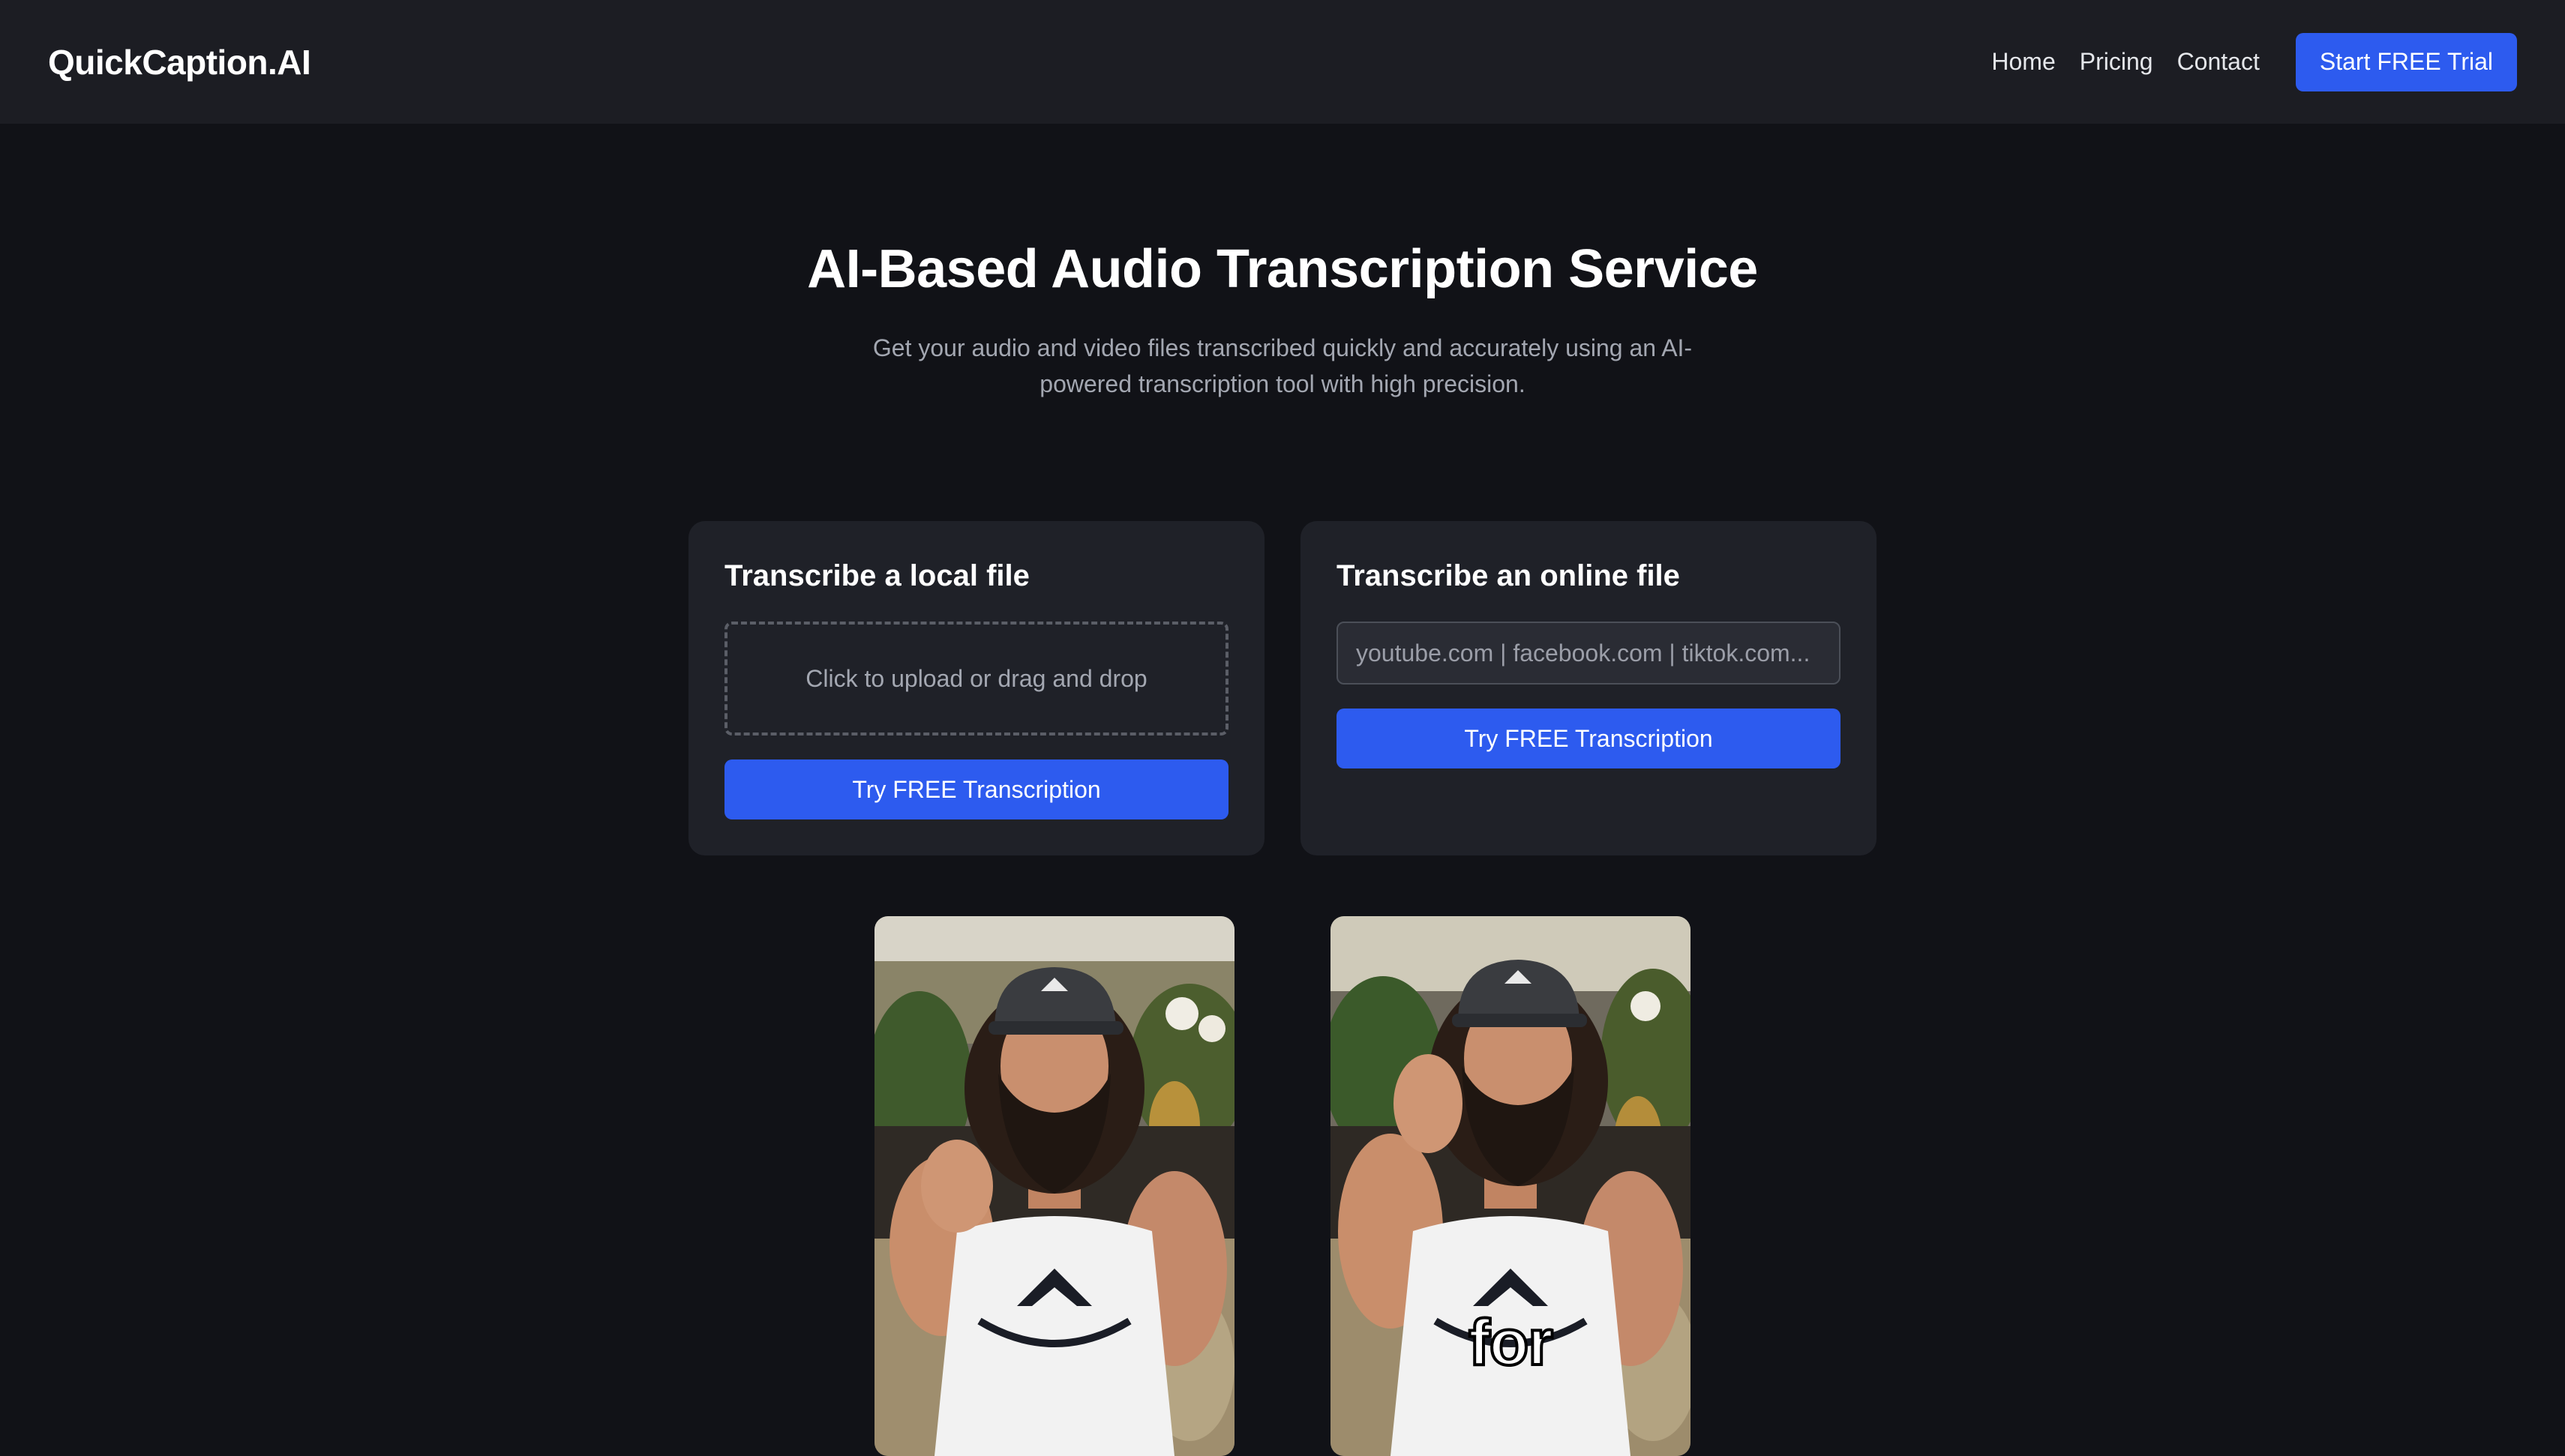 This screenshot has height=1456, width=2565. I want to click on local-file-card-title: Transcribe a local file, so click(877, 575).